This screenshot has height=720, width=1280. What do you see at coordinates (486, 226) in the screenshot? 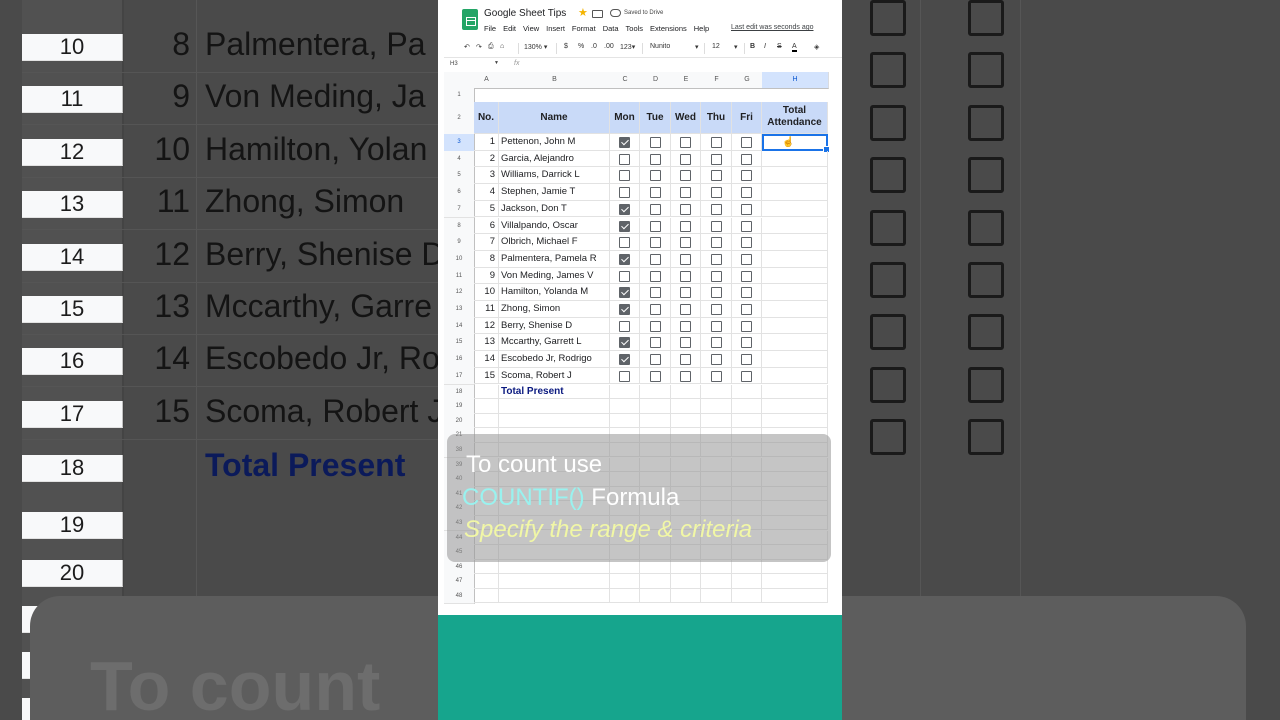
I see `cell-number: 6` at bounding box center [486, 226].